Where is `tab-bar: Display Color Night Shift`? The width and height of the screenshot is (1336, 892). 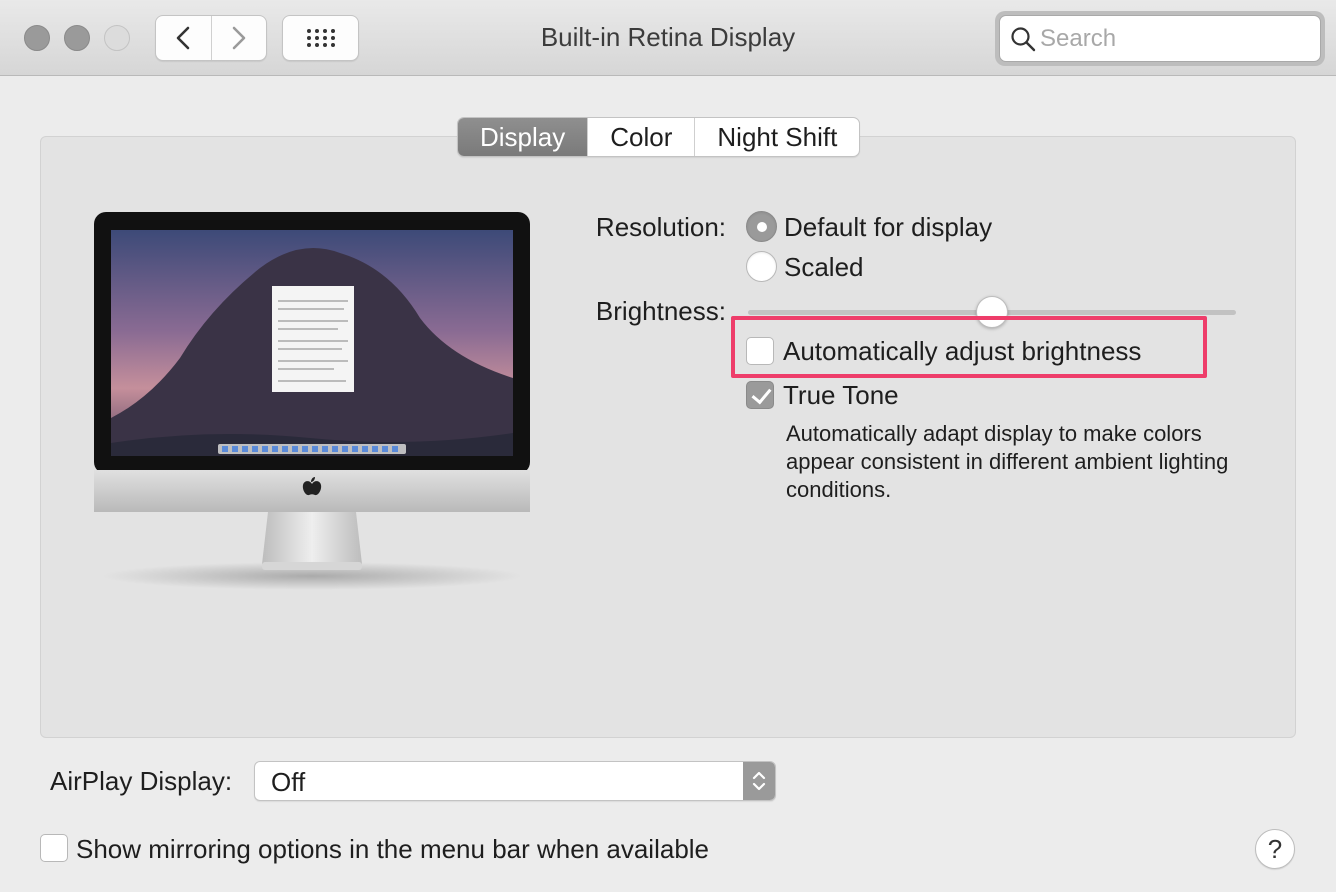 tab-bar: Display Color Night Shift is located at coordinates (659, 137).